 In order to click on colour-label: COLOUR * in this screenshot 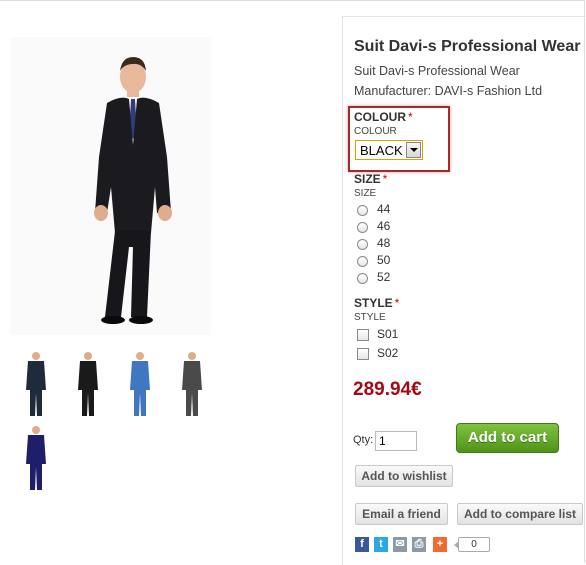, I will do `click(383, 117)`.